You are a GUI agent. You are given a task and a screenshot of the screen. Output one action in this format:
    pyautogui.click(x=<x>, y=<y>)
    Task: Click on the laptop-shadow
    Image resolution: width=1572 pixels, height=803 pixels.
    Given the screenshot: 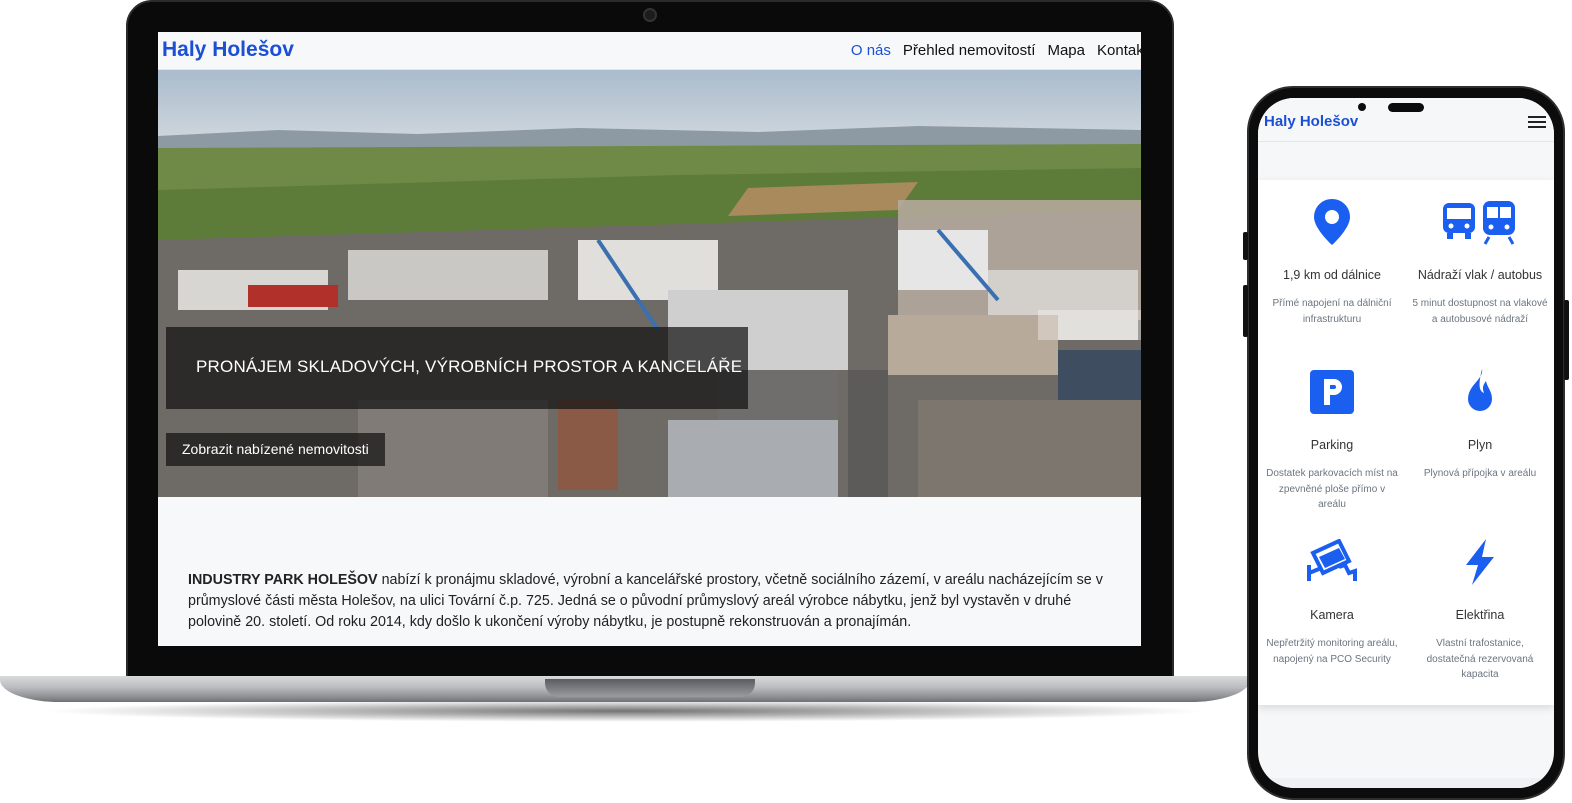 What is the action you would take?
    pyautogui.click(x=625, y=711)
    